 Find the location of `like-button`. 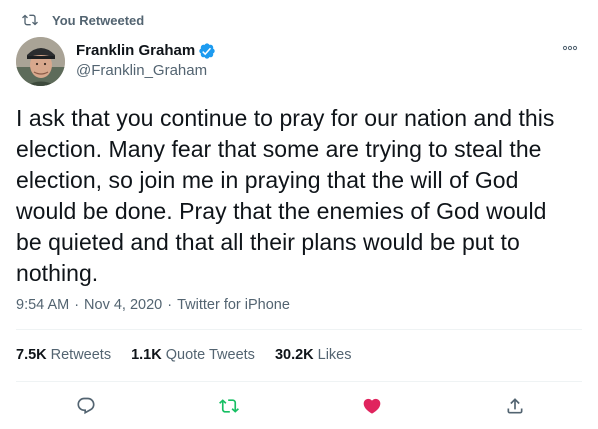

like-button is located at coordinates (372, 406).